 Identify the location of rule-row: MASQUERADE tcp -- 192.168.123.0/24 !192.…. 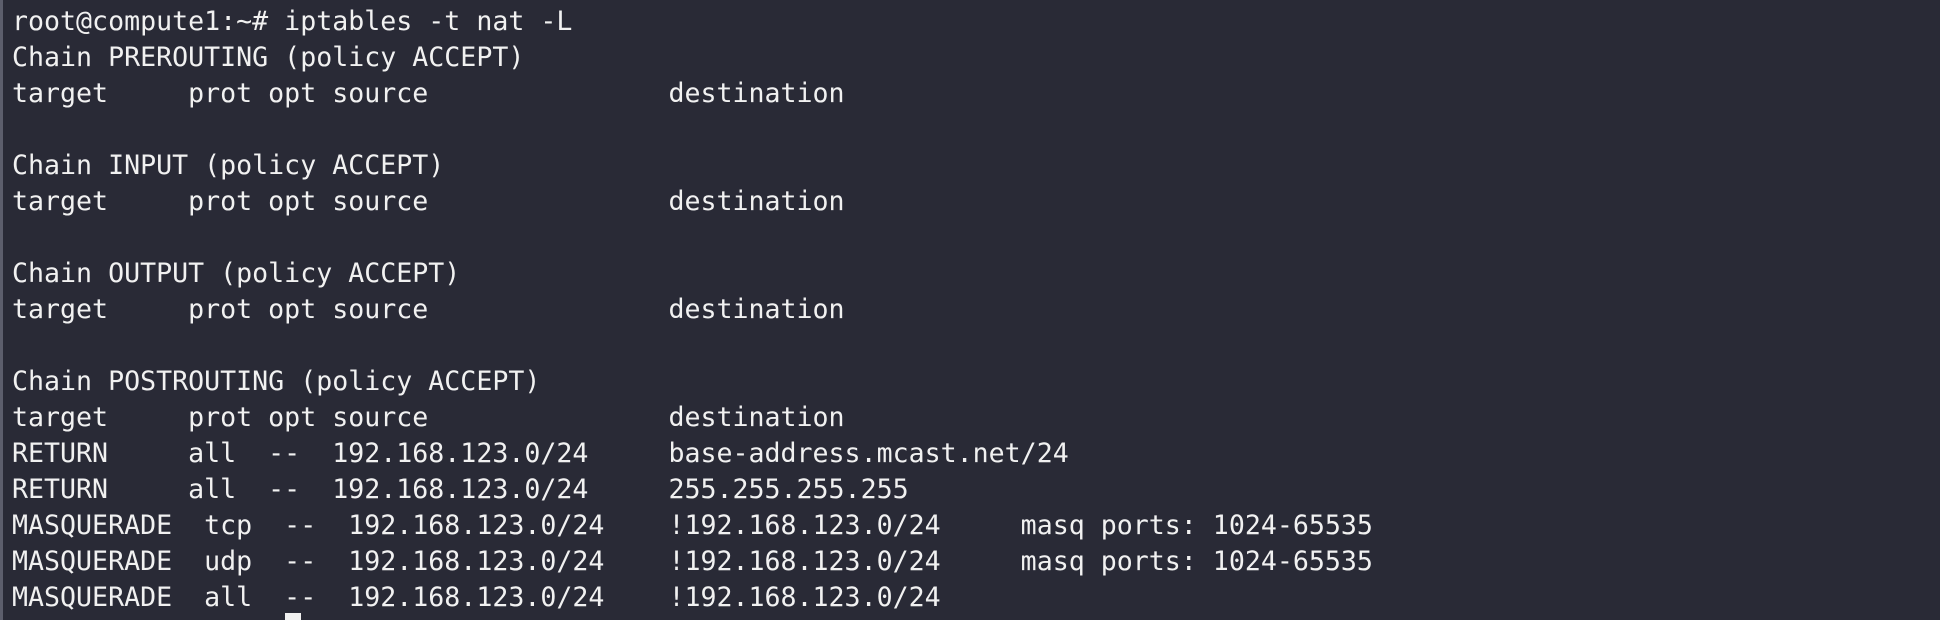
(692, 525).